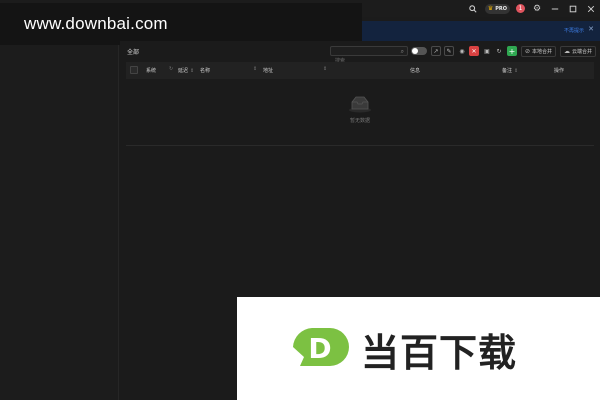 The width and height of the screenshot is (600, 400). I want to click on col-system: 系统, so click(151, 70).